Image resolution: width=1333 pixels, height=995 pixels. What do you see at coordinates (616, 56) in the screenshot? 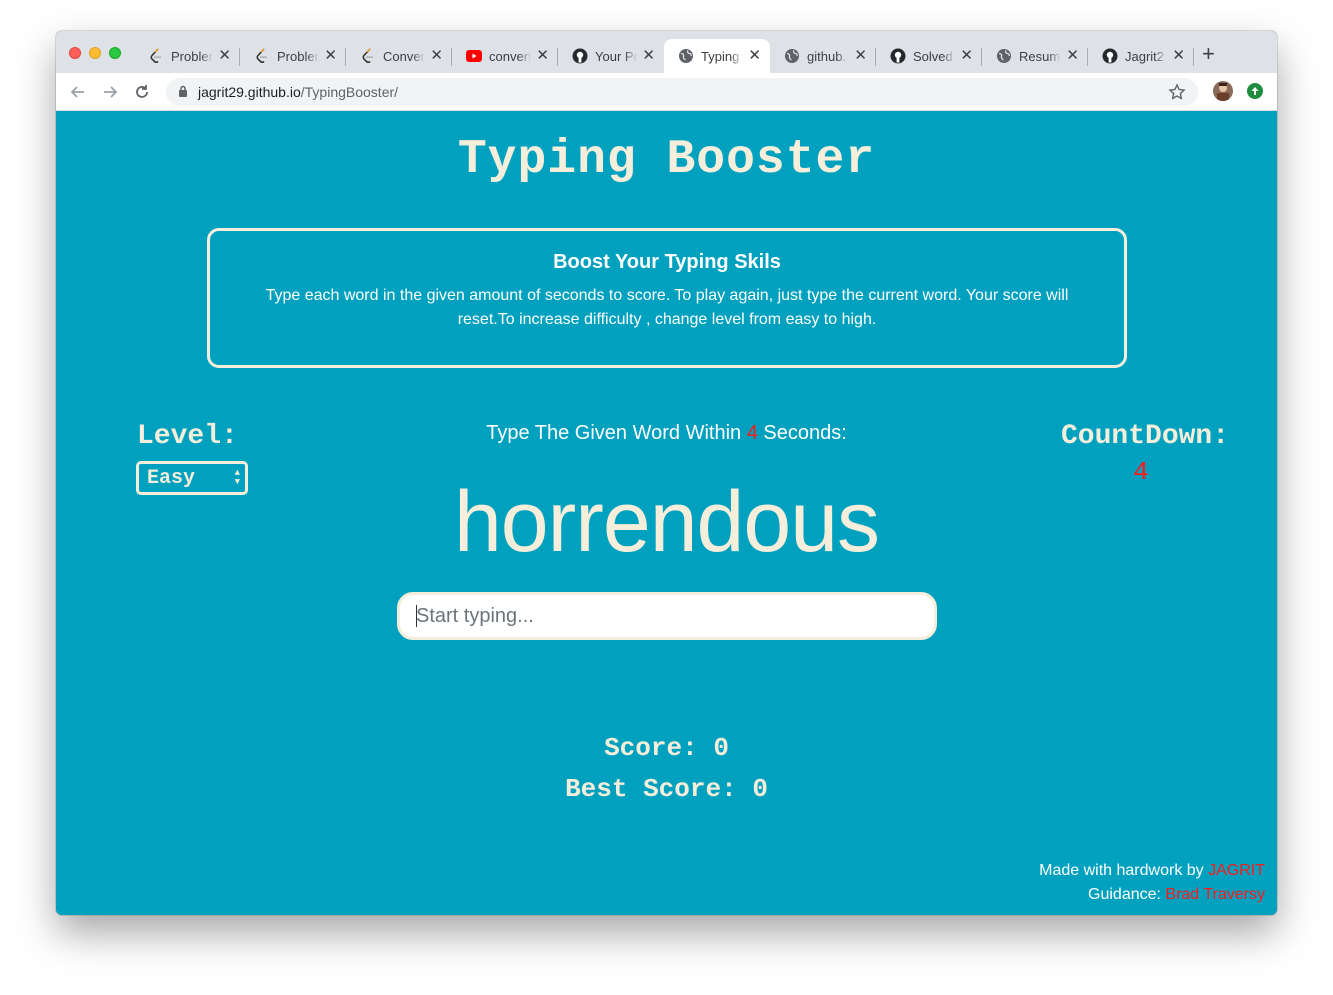
I see `tab-title: Your Pr` at bounding box center [616, 56].